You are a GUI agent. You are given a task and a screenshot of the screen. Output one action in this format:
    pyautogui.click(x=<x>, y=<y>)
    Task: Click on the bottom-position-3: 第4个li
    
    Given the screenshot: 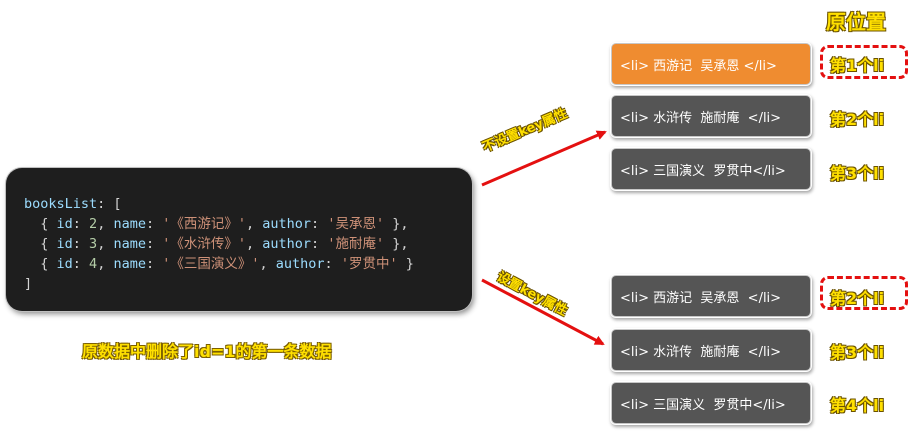 What is the action you would take?
    pyautogui.click(x=857, y=405)
    